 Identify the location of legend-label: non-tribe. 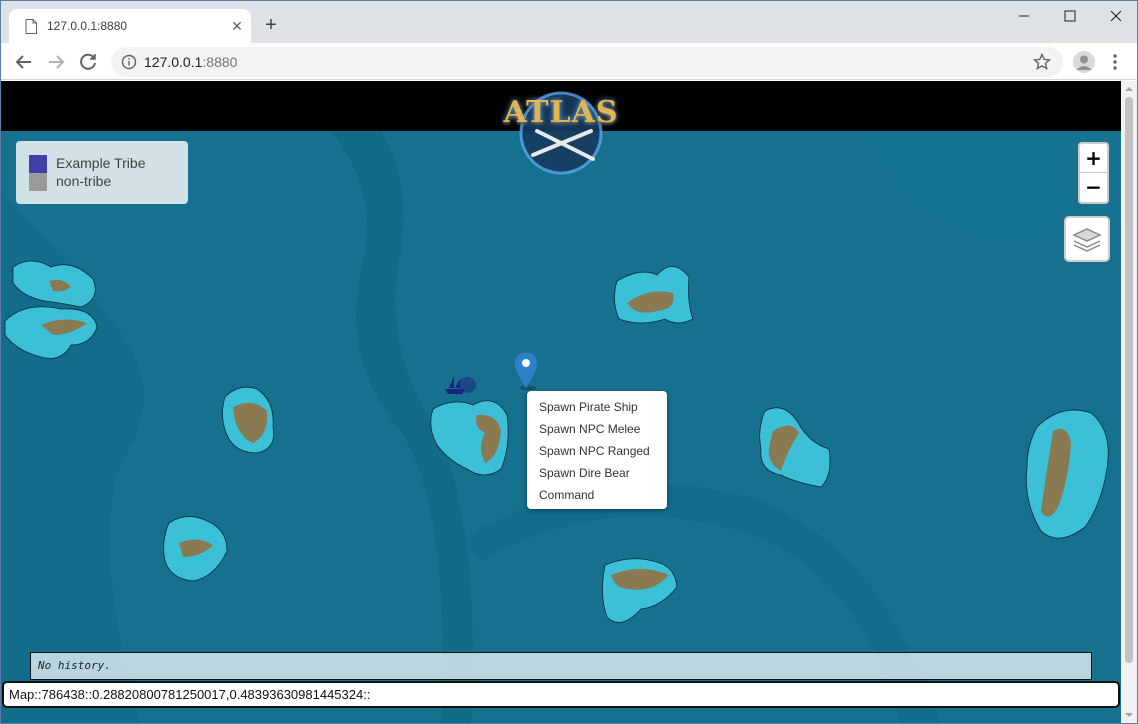
(84, 181).